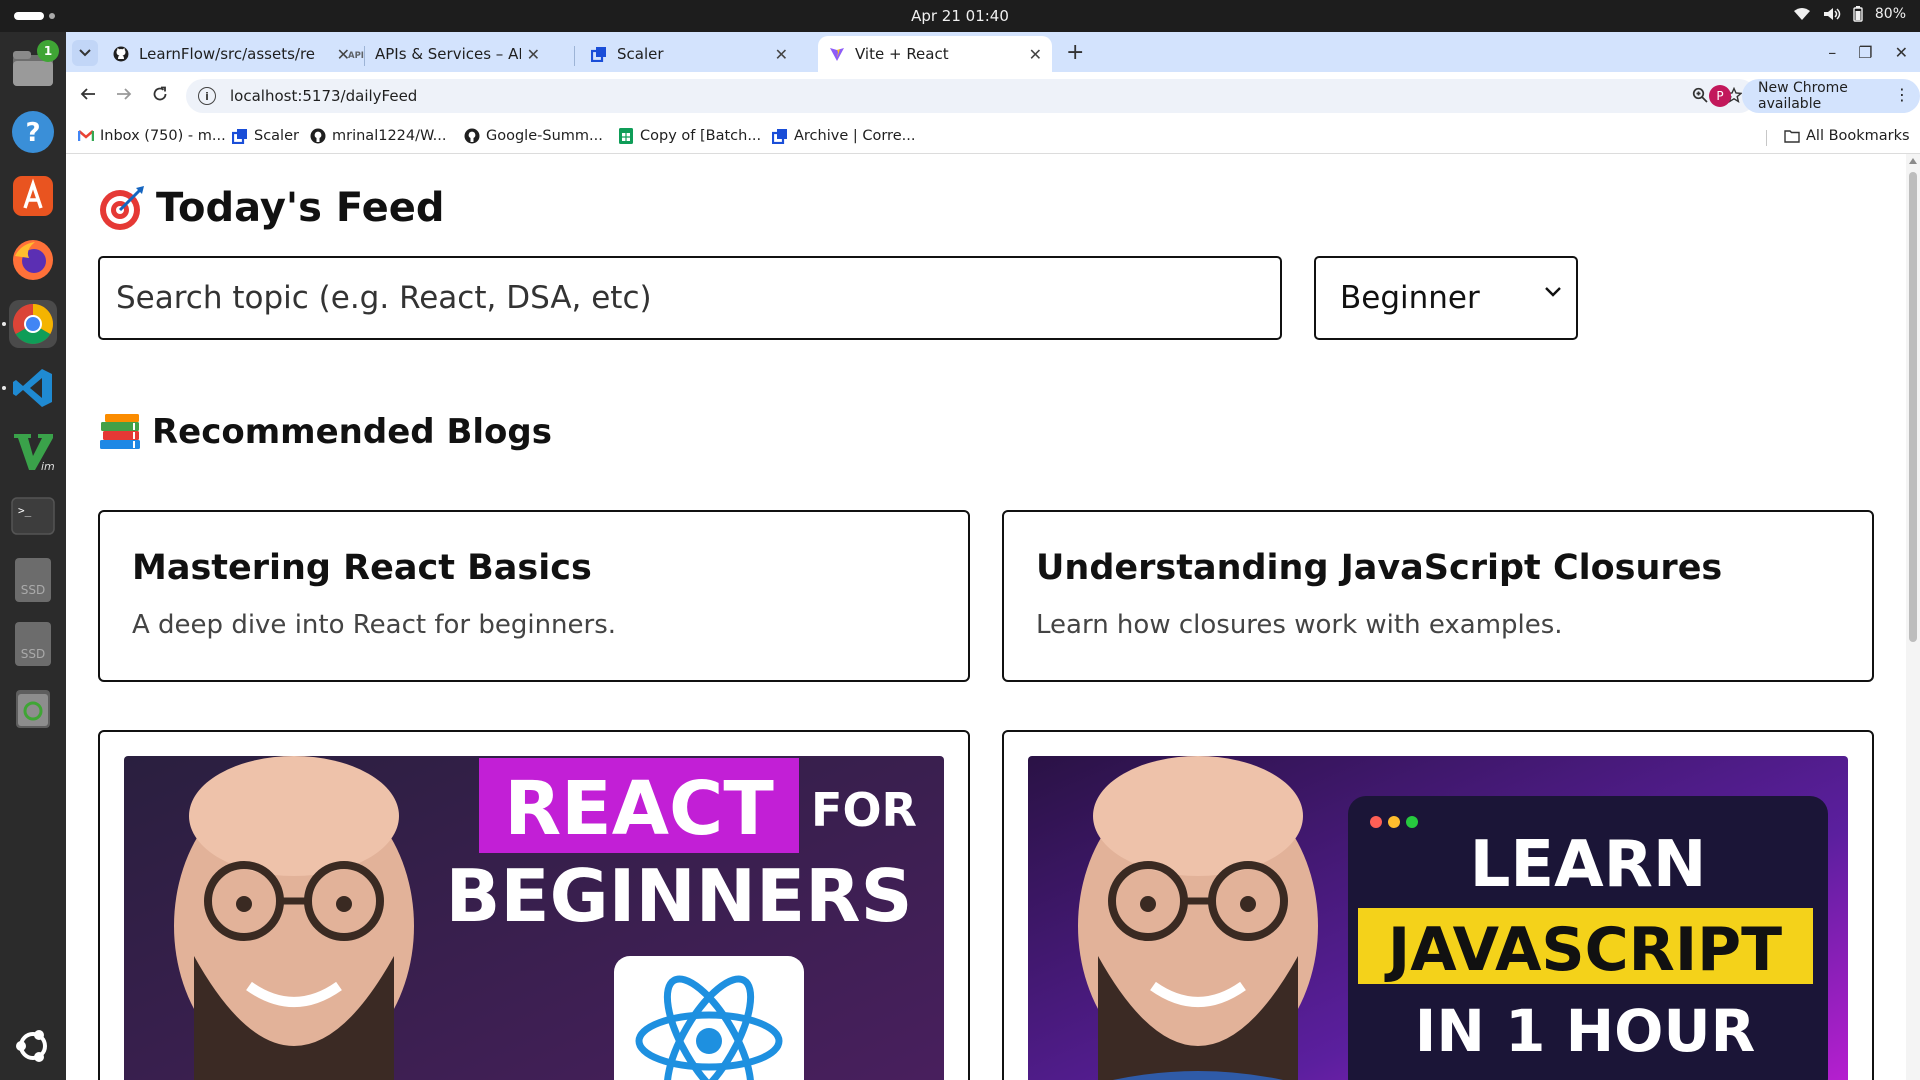 Image resolution: width=1920 pixels, height=1080 pixels. Describe the element at coordinates (1438, 918) in the screenshot. I see `video-thumbnail: LEARN JAVASCRIPT IN 1 HOUR` at that location.